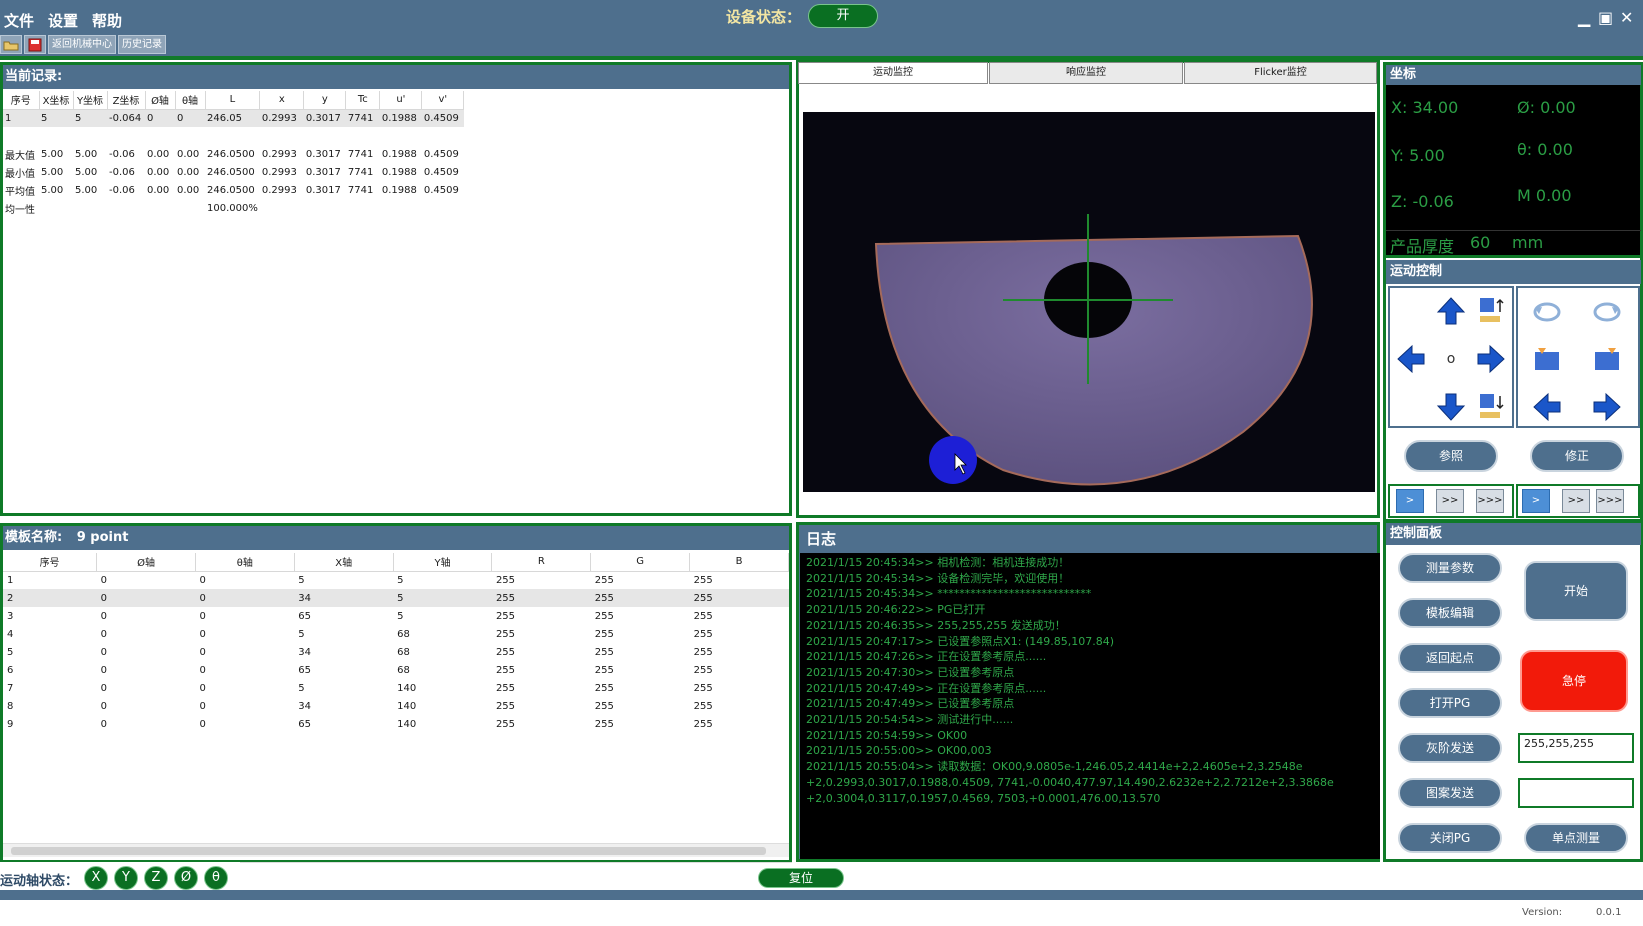 This screenshot has height=926, width=1643. What do you see at coordinates (1610, 501) in the screenshot?
I see `speed-right-fast: >>>` at bounding box center [1610, 501].